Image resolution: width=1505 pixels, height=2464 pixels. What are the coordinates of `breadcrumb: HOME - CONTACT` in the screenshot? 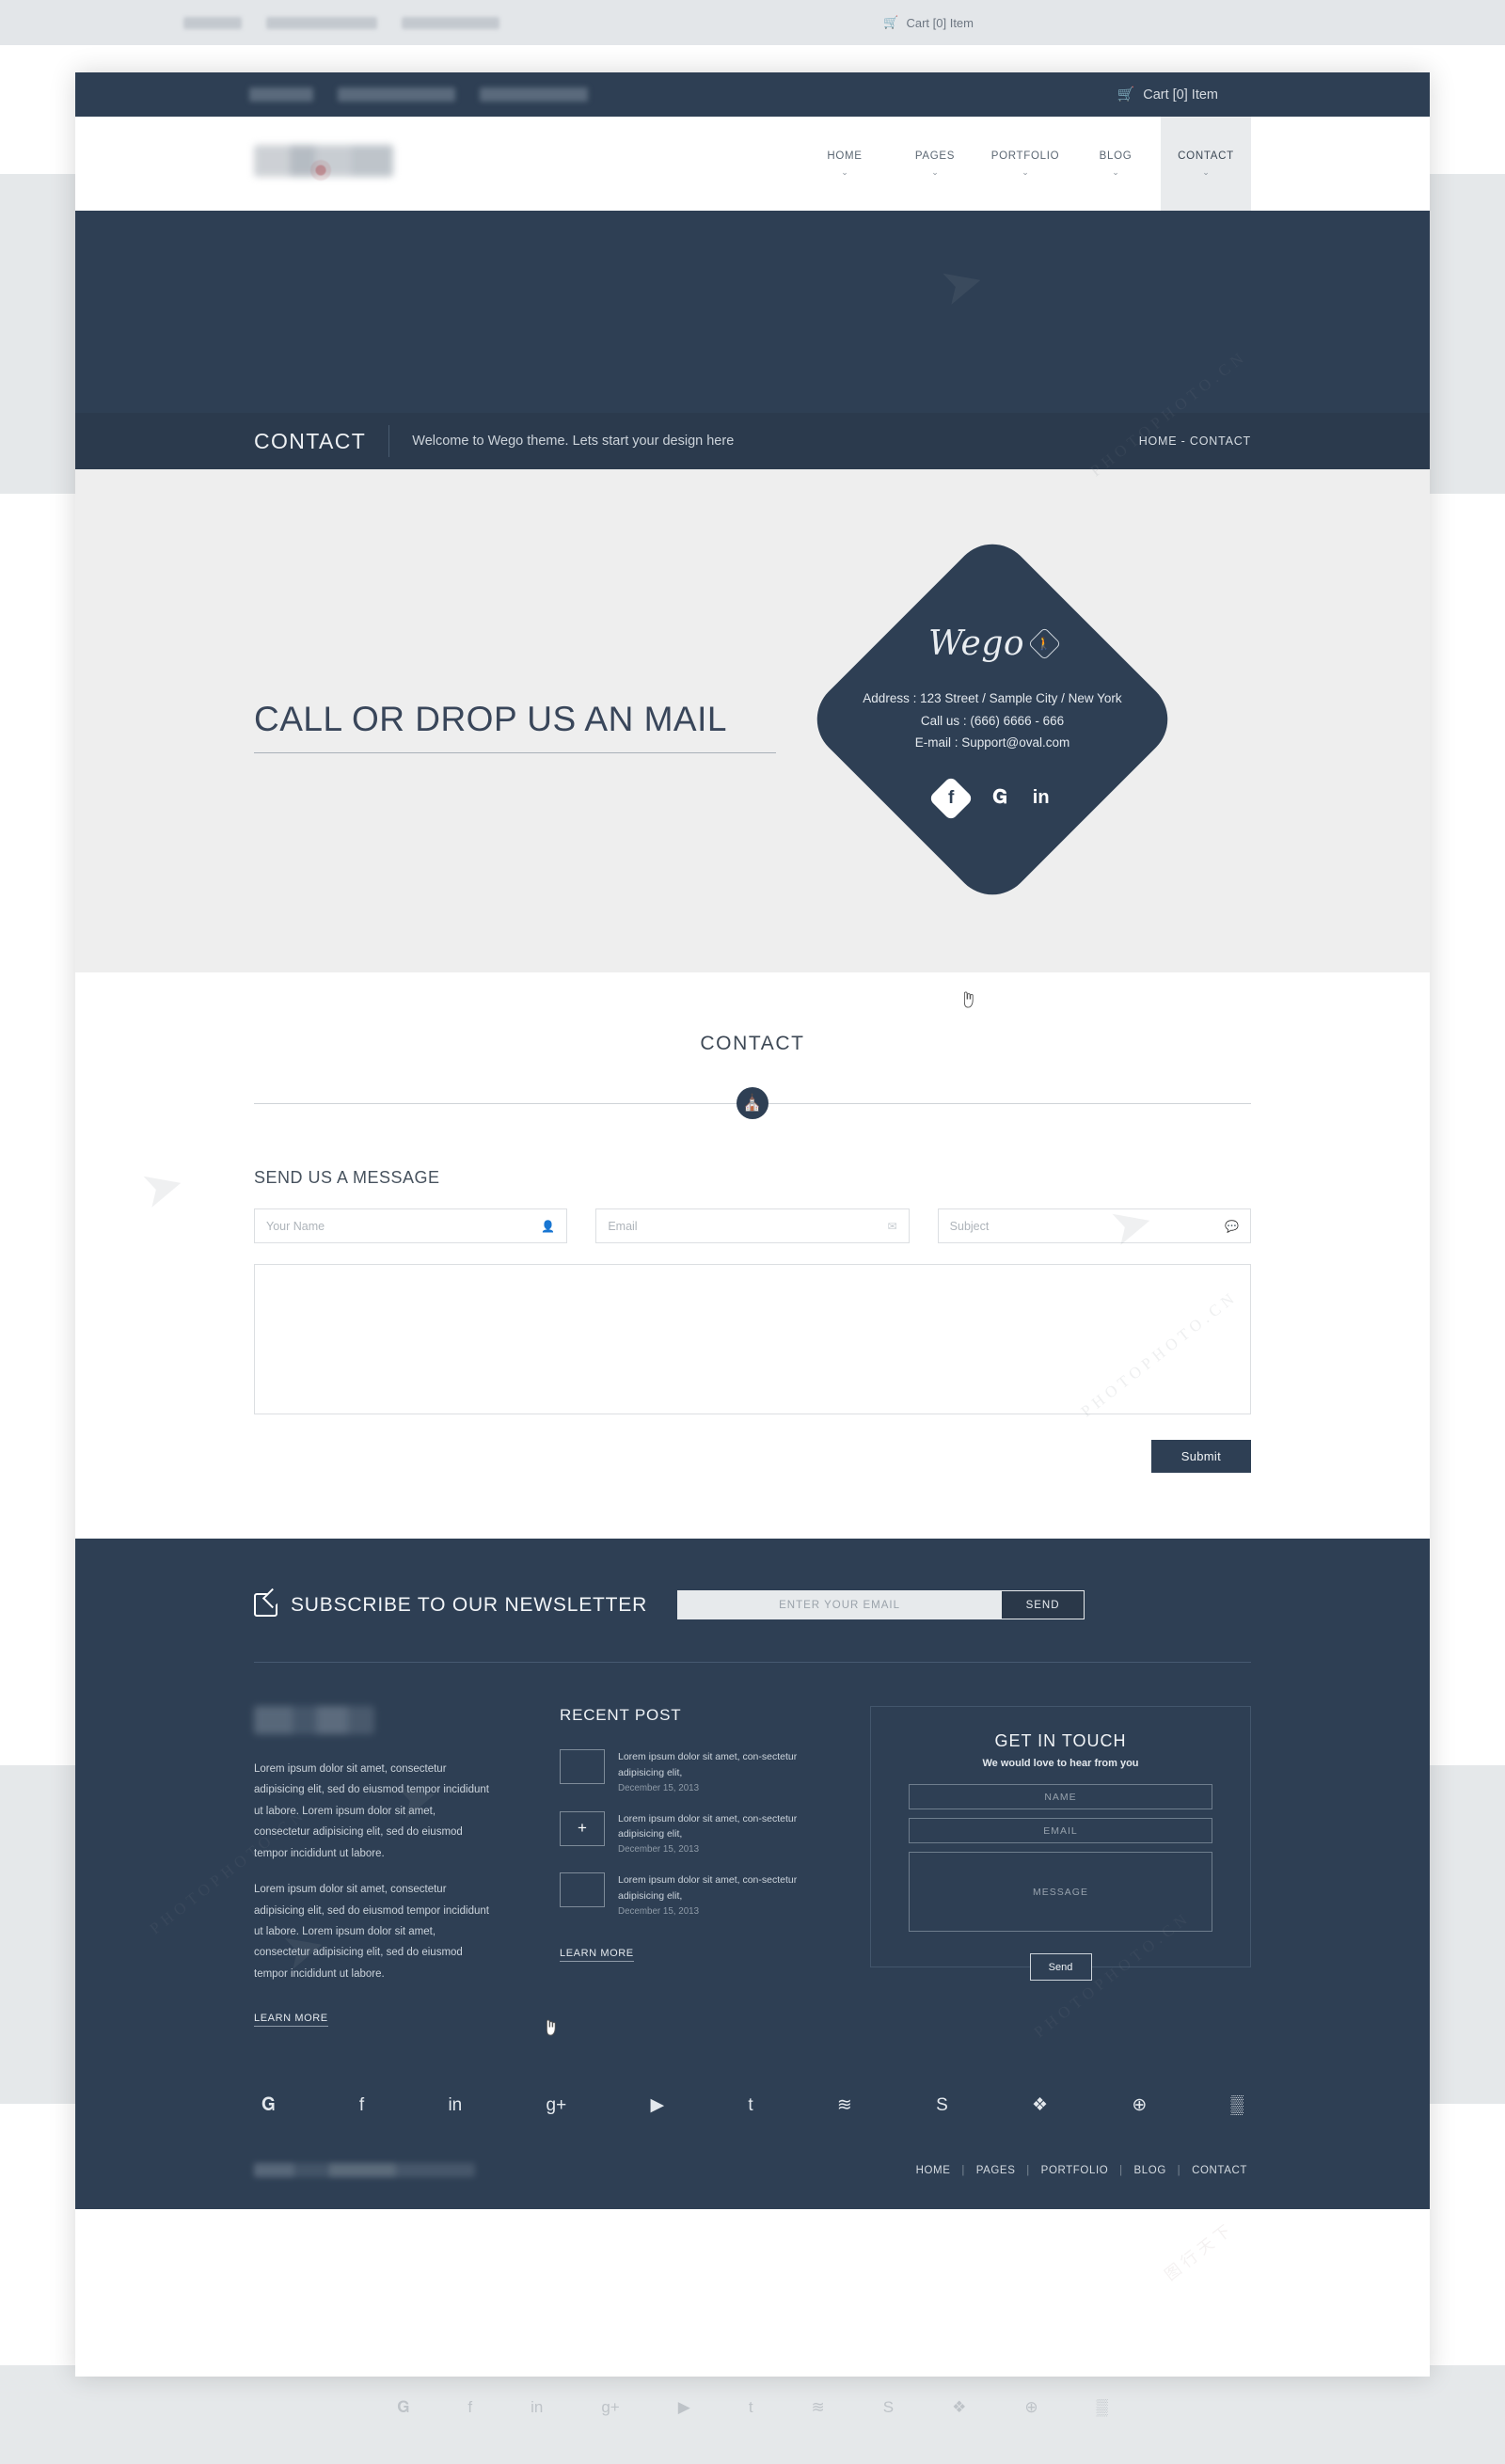 It's located at (1195, 441).